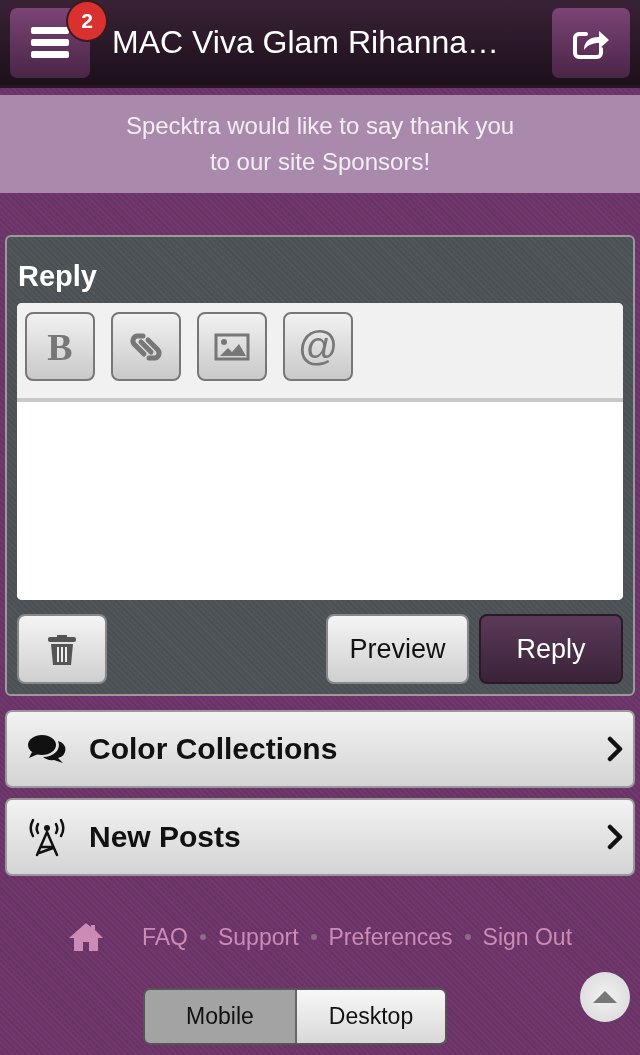 This screenshot has width=640, height=1055. I want to click on nav-item: Color Collections, so click(320, 749).